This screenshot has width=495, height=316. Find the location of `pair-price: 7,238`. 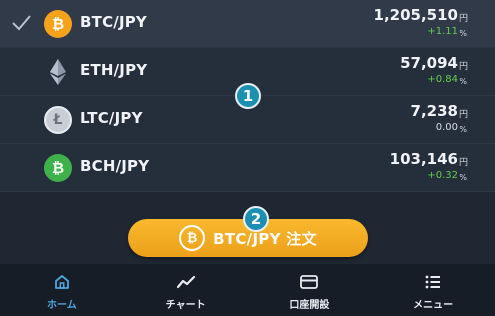

pair-price: 7,238 is located at coordinates (434, 111).